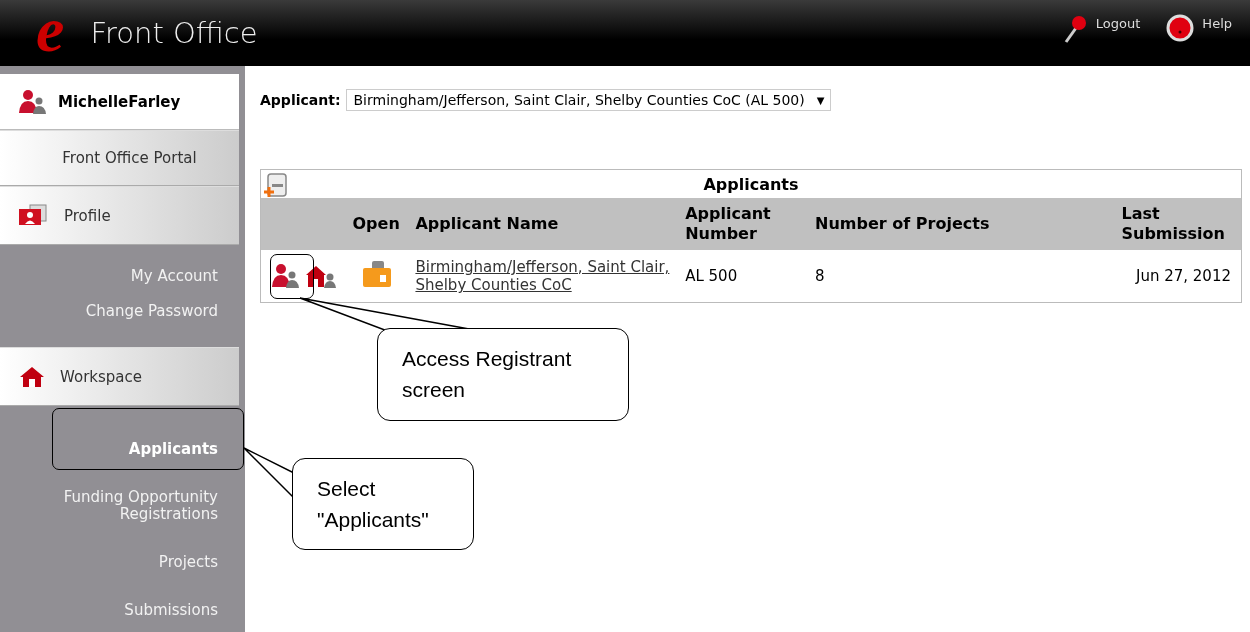 The width and height of the screenshot is (1250, 632). Describe the element at coordinates (32, 376) in the screenshot. I see `house-icon` at that location.